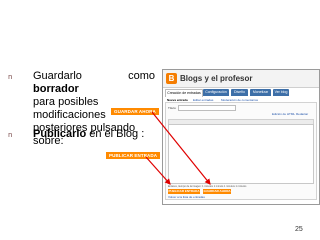 The image size is (320, 240). Describe the element at coordinates (135, 111) in the screenshot. I see `save-now-callout-button: GUARDAR AHORA` at that location.